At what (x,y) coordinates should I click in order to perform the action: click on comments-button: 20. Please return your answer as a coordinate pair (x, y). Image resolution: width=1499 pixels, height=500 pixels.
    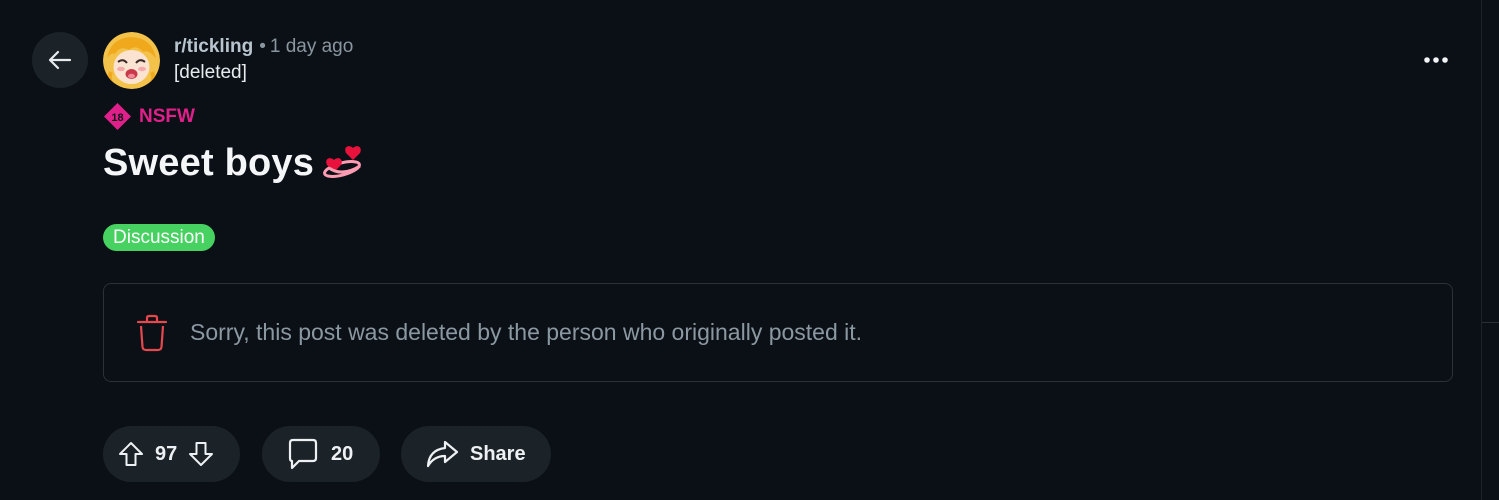
    Looking at the image, I should click on (321, 454).